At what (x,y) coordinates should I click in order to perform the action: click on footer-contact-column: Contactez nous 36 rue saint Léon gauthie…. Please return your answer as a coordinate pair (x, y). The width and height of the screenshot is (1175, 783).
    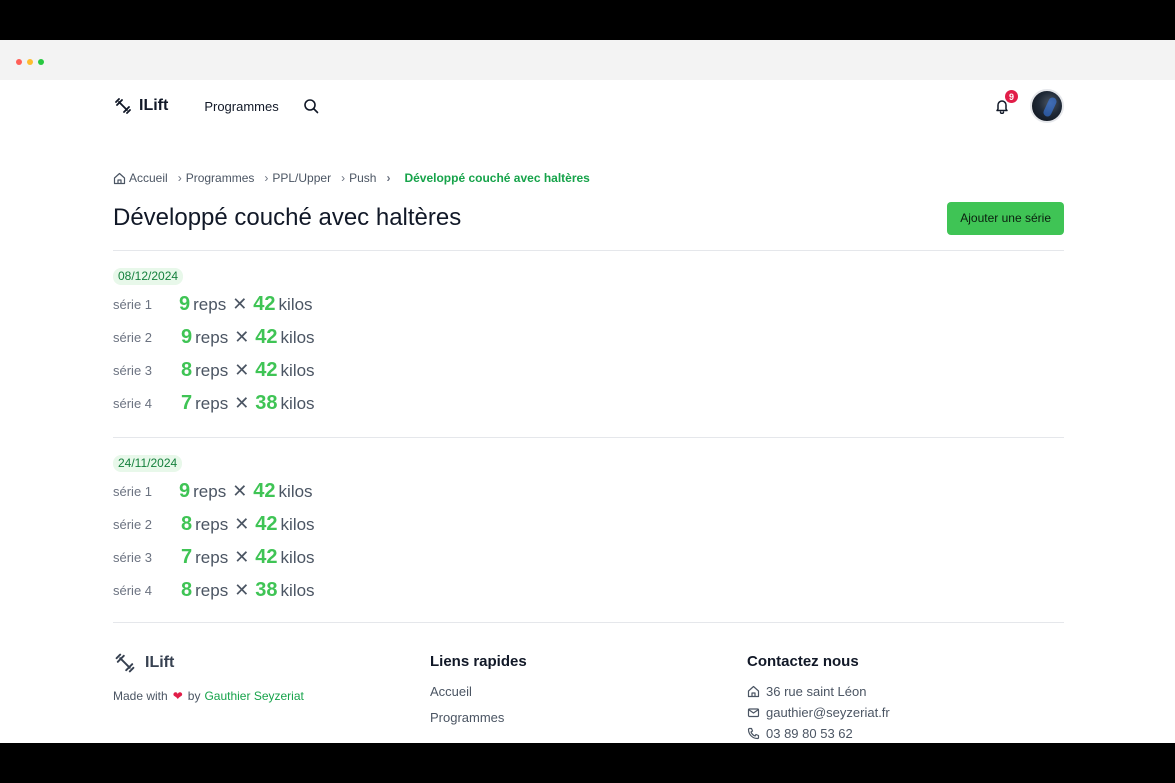
    Looking at the image, I should click on (905, 695).